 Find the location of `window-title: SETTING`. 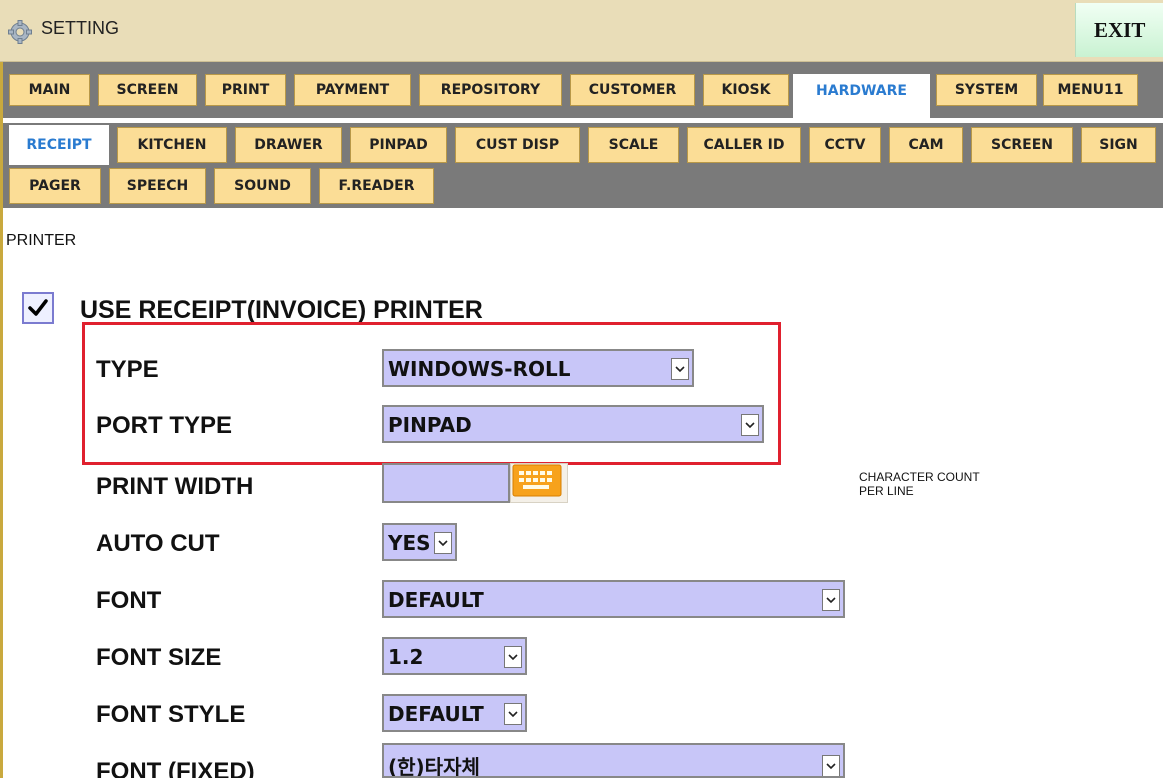

window-title: SETTING is located at coordinates (80, 28).